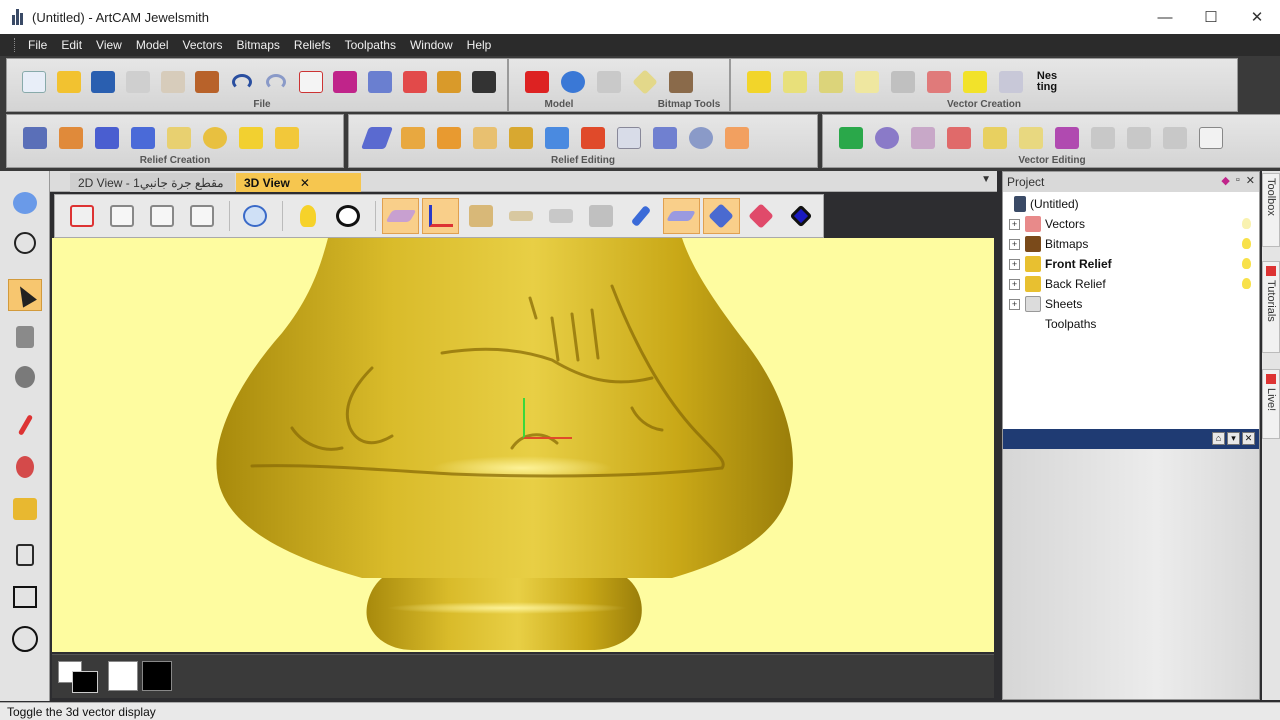 The image size is (1280, 720). What do you see at coordinates (152, 182) in the screenshot?
I see `tab-2d-view: 2D View - مقطع جرة جانبي1` at bounding box center [152, 182].